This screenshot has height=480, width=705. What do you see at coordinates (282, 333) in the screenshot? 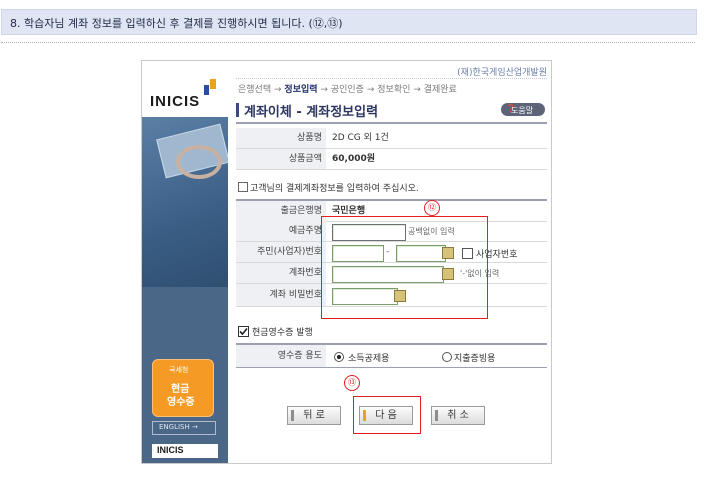
I see `cash-receipt-label: 현금영수증 발행` at bounding box center [282, 333].